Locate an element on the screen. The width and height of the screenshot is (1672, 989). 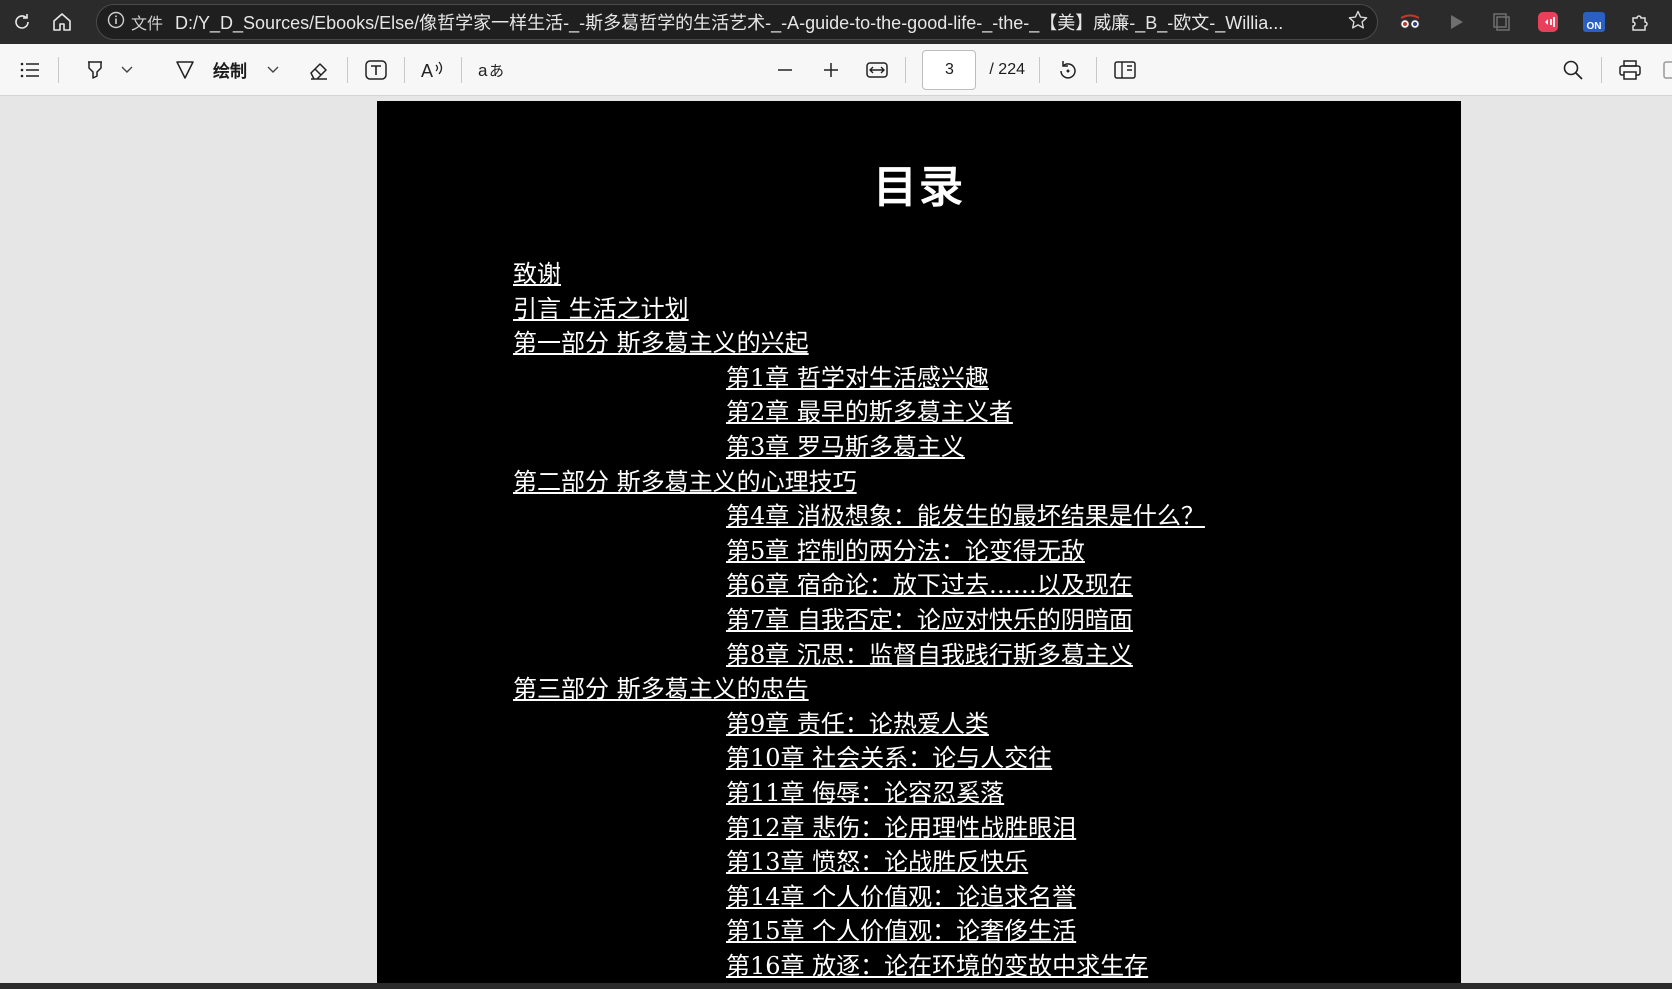
extension-music-icon is located at coordinates (1548, 22).